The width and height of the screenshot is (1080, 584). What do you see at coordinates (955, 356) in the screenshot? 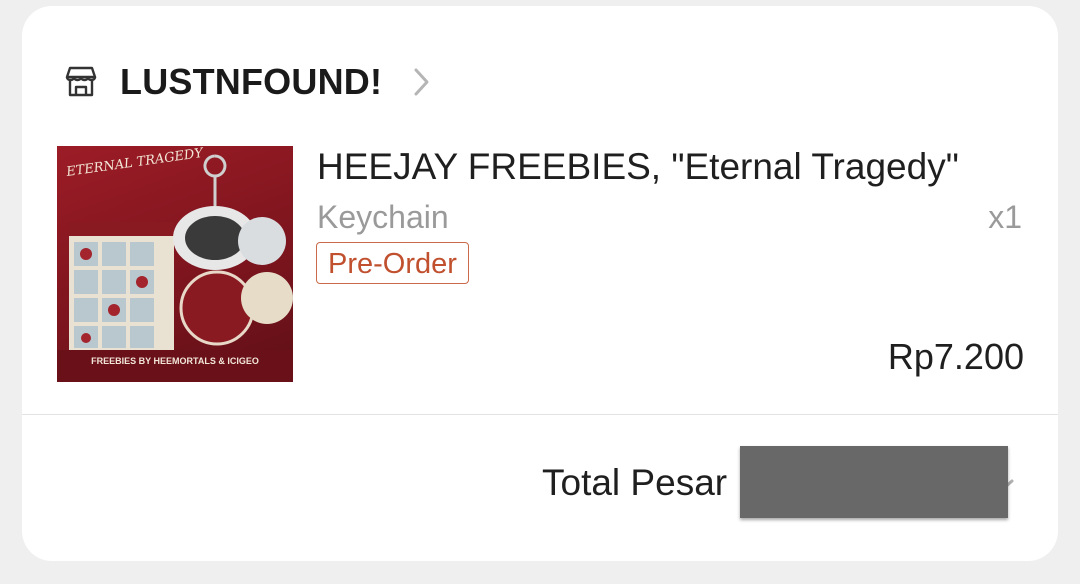
I see `product-price: Rp7.200` at bounding box center [955, 356].